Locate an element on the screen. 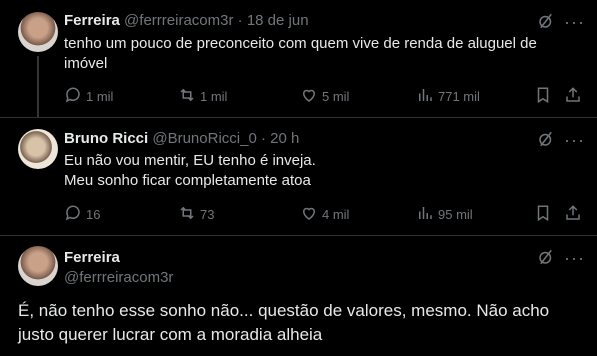 This screenshot has width=597, height=356. tweet-date: 20 h is located at coordinates (284, 138).